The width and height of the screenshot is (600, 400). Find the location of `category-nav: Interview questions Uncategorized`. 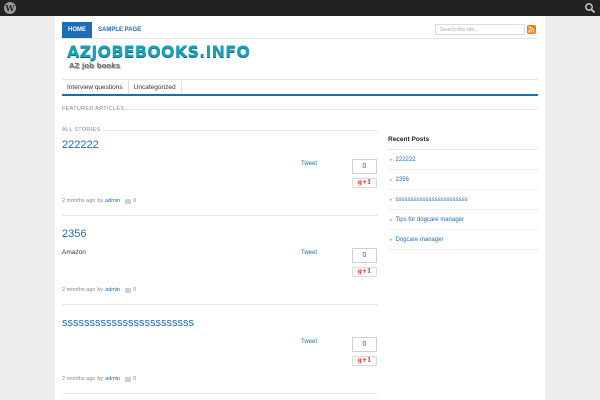

category-nav: Interview questions Uncategorized is located at coordinates (300, 87).